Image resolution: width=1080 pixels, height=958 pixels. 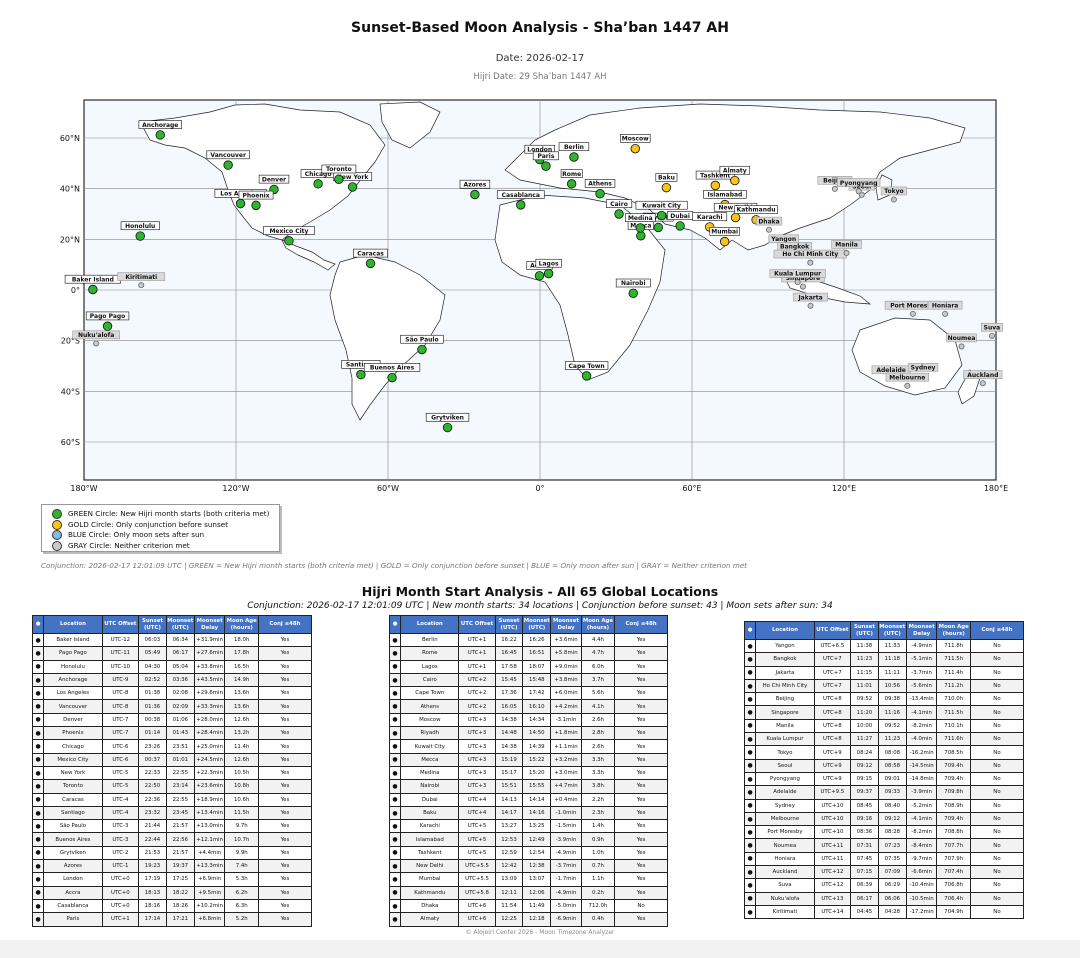 I want to click on table-cell: 09:33, so click(x=892, y=792).